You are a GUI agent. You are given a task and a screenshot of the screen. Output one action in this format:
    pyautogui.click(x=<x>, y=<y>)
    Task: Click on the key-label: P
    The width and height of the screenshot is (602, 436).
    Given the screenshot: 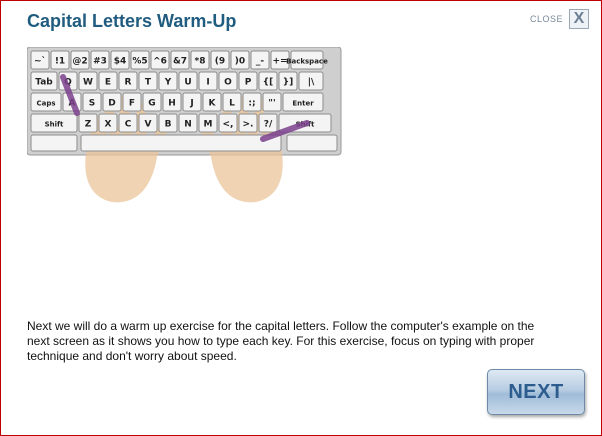 What is the action you would take?
    pyautogui.click(x=248, y=83)
    